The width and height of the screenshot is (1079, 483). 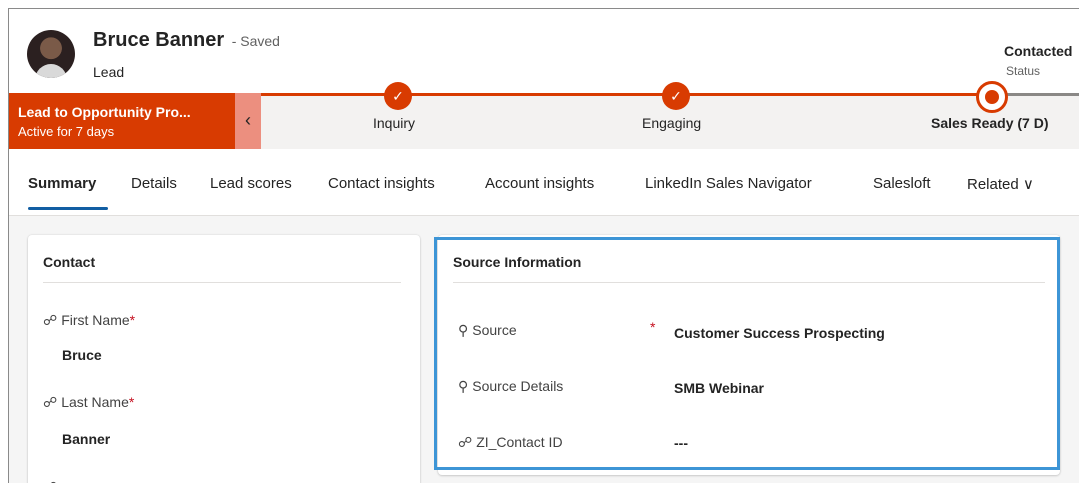 I want to click on entity-name: Lead, so click(x=109, y=72).